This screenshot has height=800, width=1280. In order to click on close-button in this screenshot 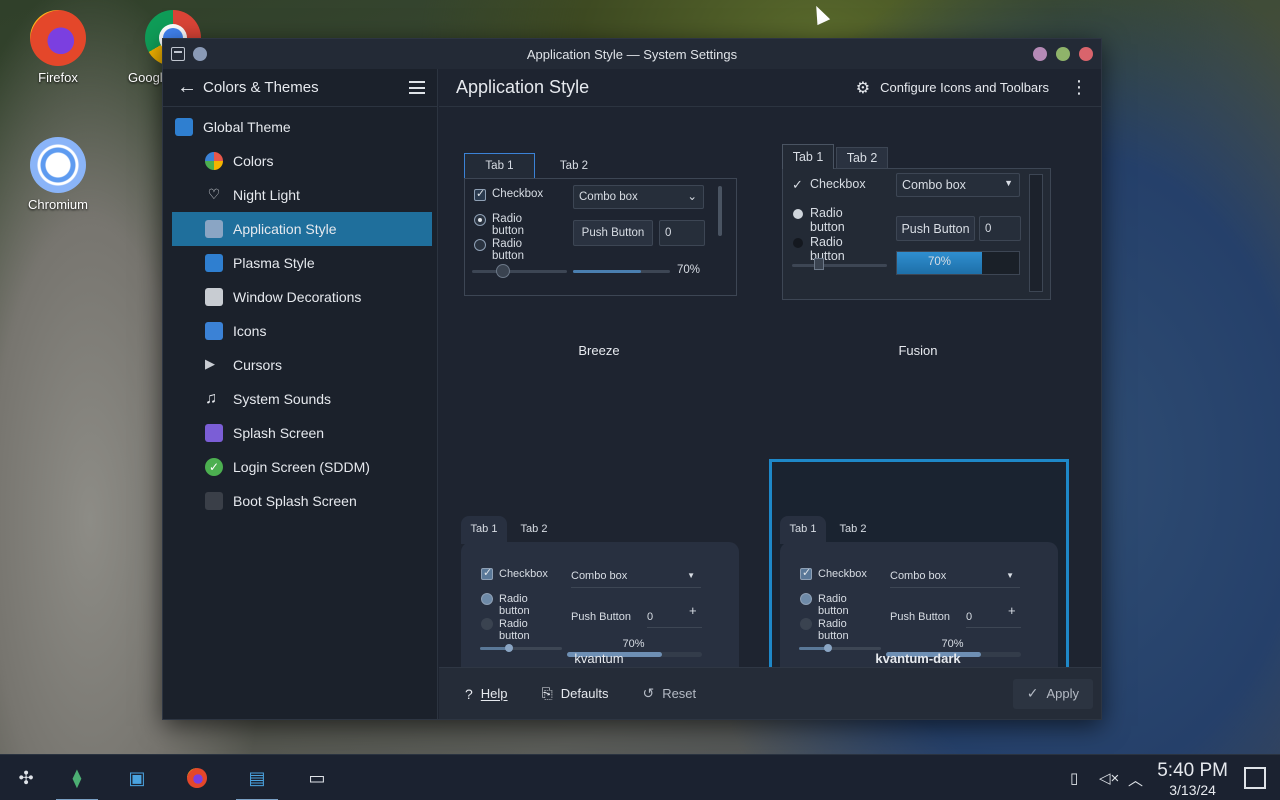, I will do `click(1086, 54)`.